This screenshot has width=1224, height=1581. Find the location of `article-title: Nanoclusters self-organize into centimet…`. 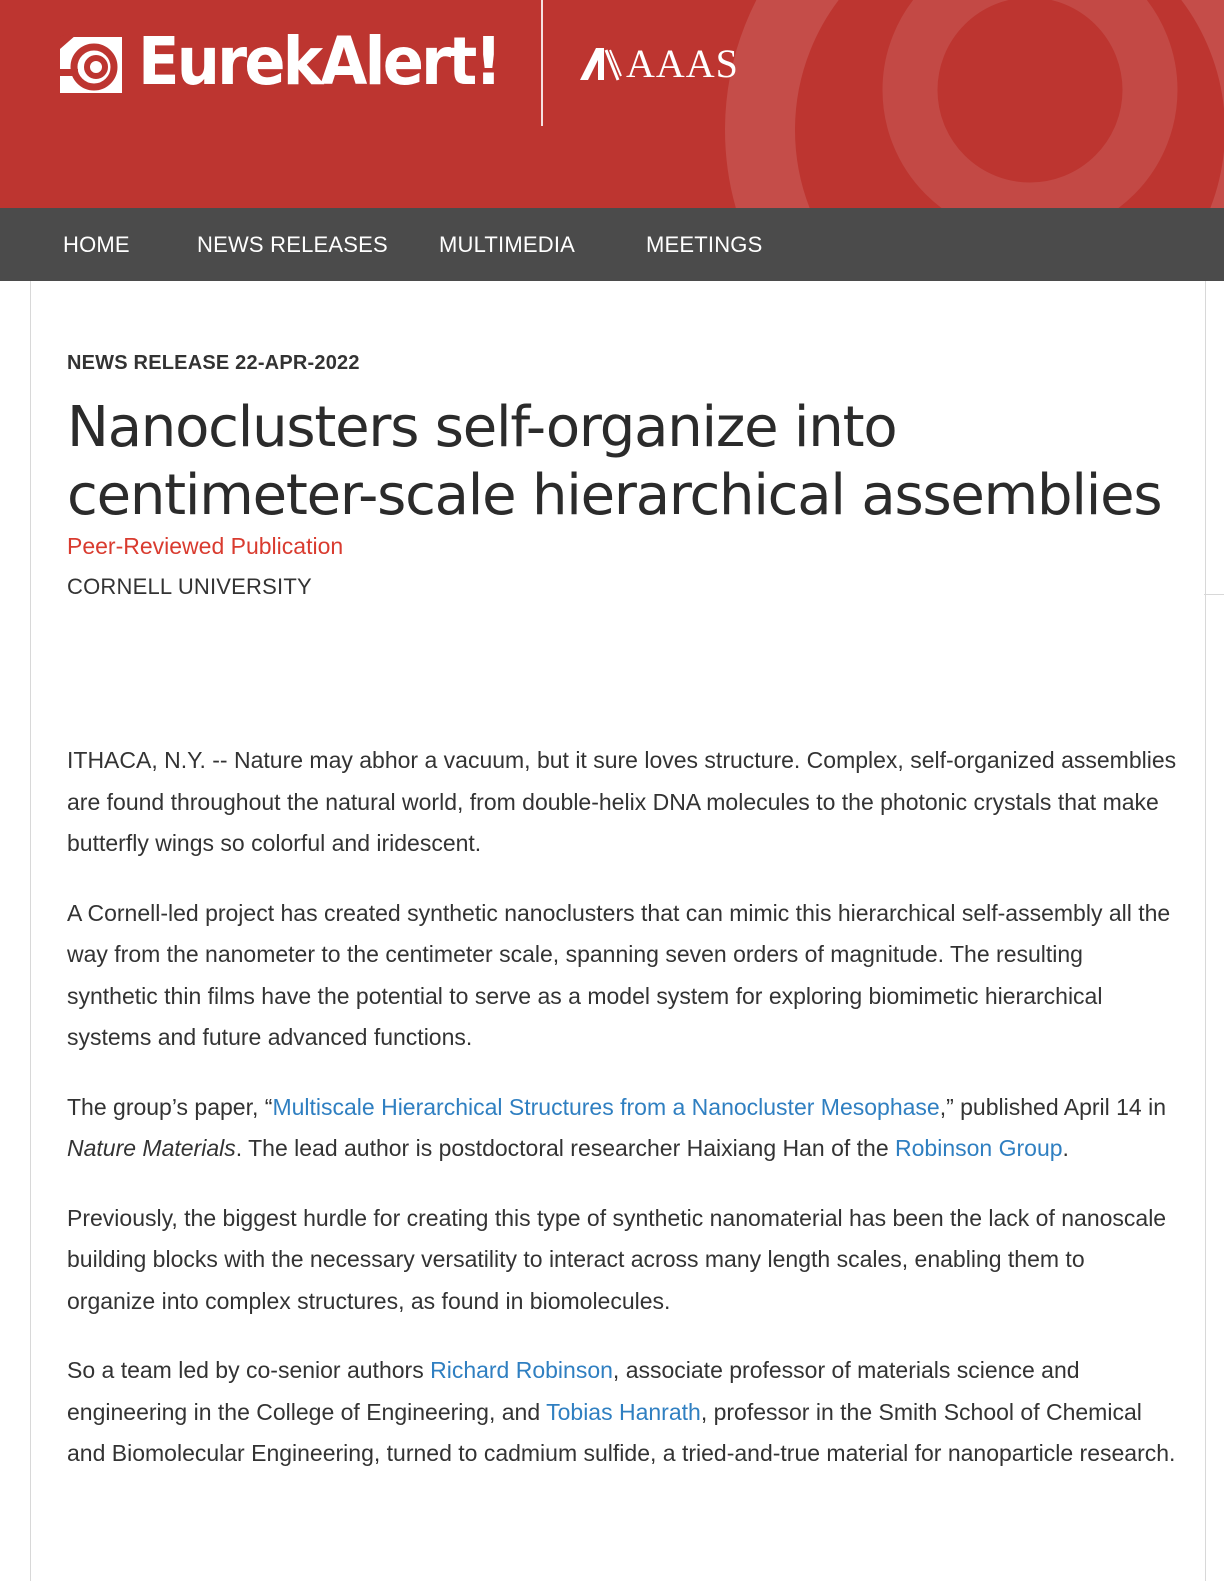

article-title: Nanoclusters self-organize into centimet… is located at coordinates (615, 461).